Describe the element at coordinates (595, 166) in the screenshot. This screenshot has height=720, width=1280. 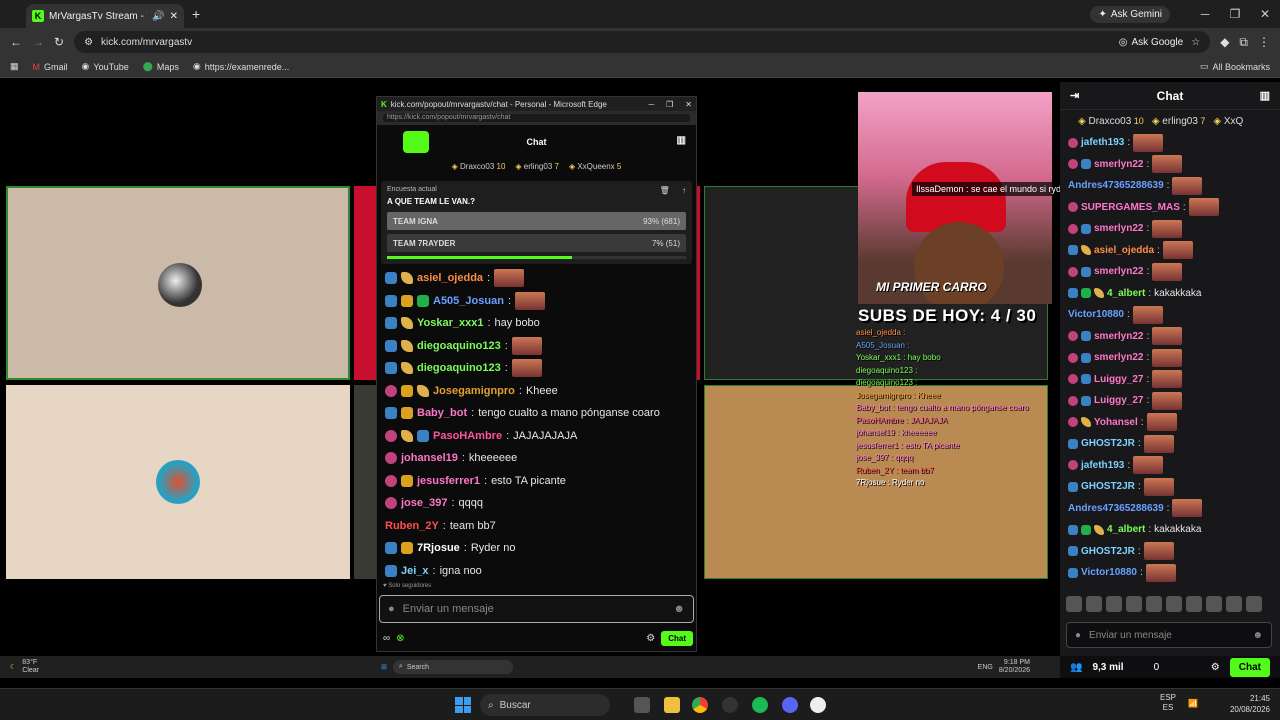
I see `top-gifter: ◈ XxQueenx 5` at that location.